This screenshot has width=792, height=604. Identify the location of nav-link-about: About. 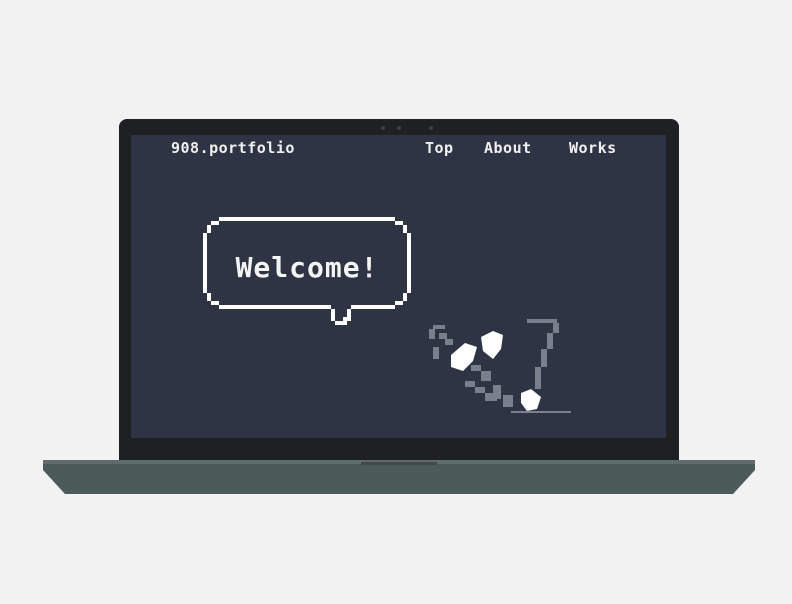
(508, 148).